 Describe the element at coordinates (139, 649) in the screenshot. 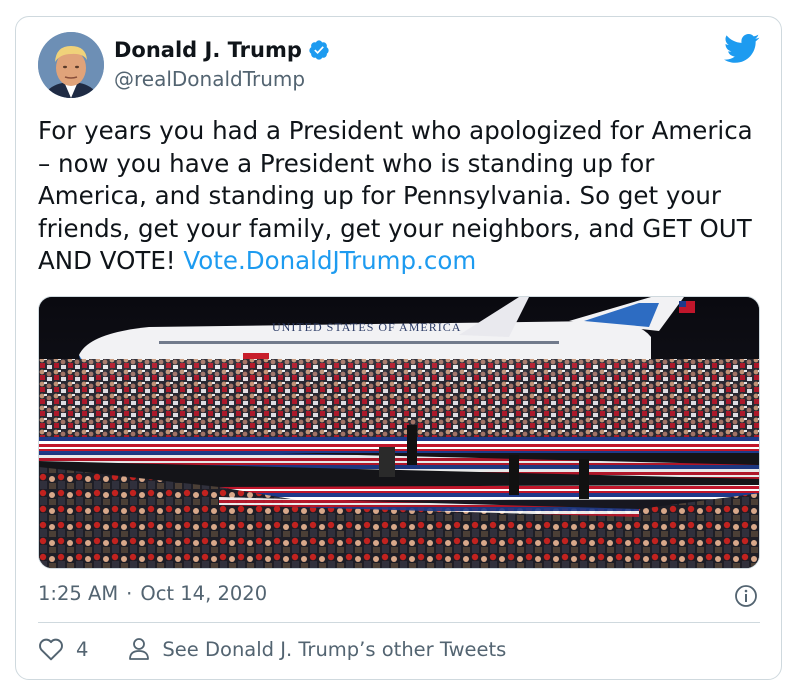

I see `person-icon` at that location.